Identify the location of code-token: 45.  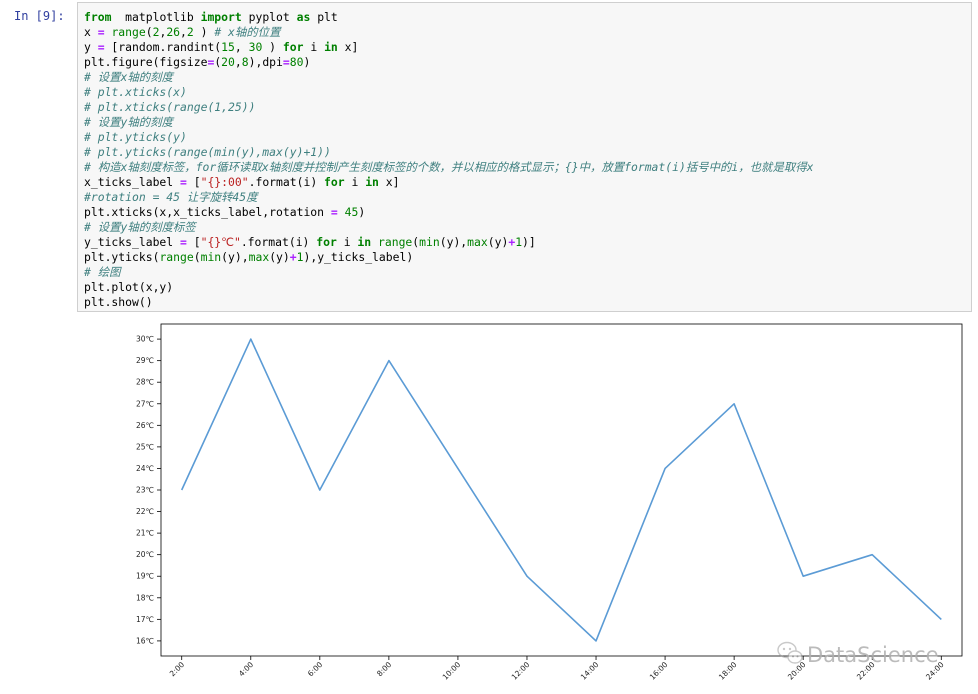
(351, 212).